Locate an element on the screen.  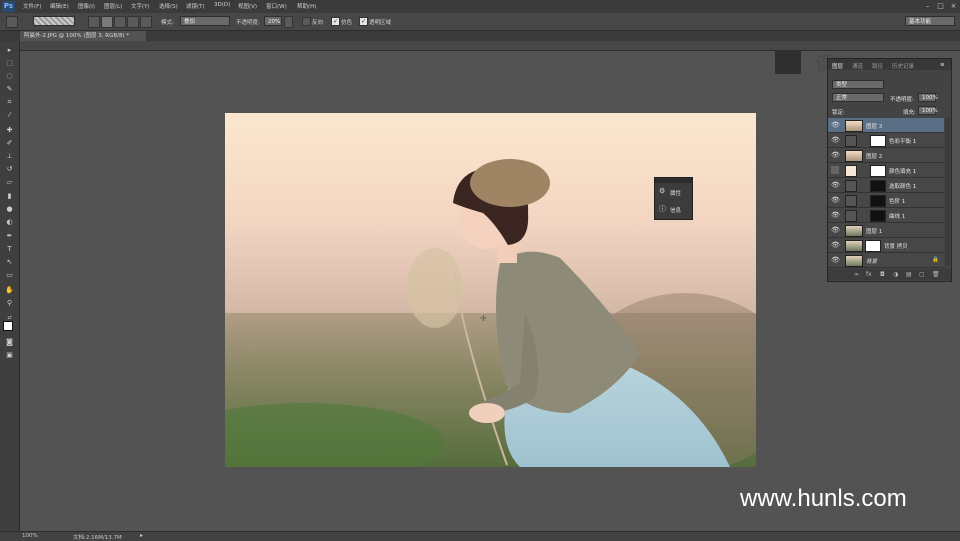
info-label: 信息 is located at coordinates (675, 210).